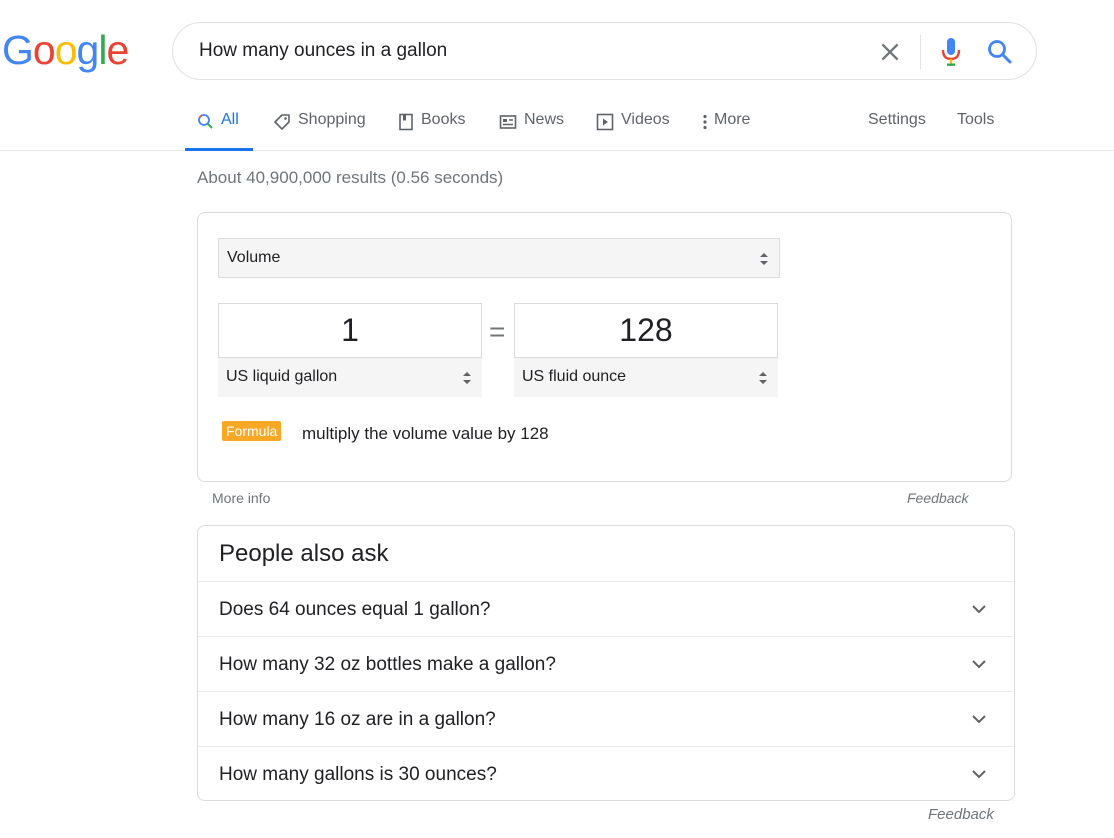  What do you see at coordinates (323, 51) in the screenshot?
I see `search-input: How many ounces in a gallon` at bounding box center [323, 51].